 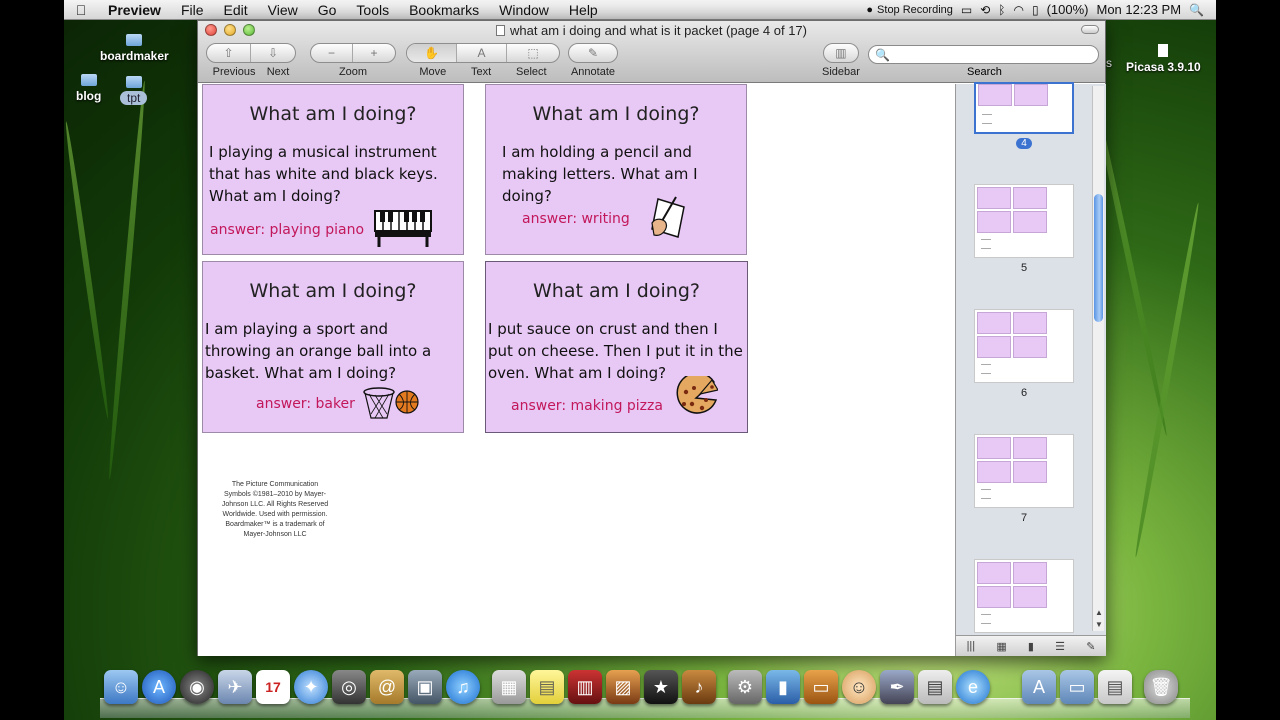 I want to click on text-tool-button: A, so click(x=482, y=53).